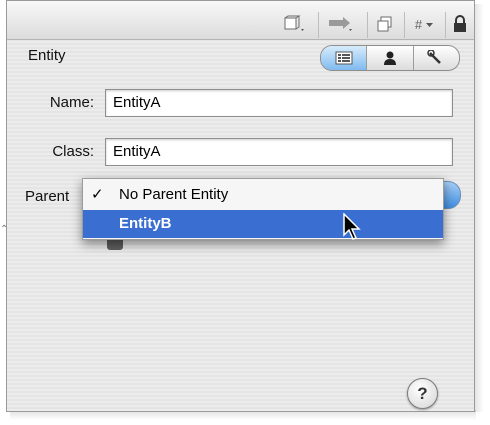 This screenshot has height=425, width=490. What do you see at coordinates (294, 24) in the screenshot?
I see `book-icon` at bounding box center [294, 24].